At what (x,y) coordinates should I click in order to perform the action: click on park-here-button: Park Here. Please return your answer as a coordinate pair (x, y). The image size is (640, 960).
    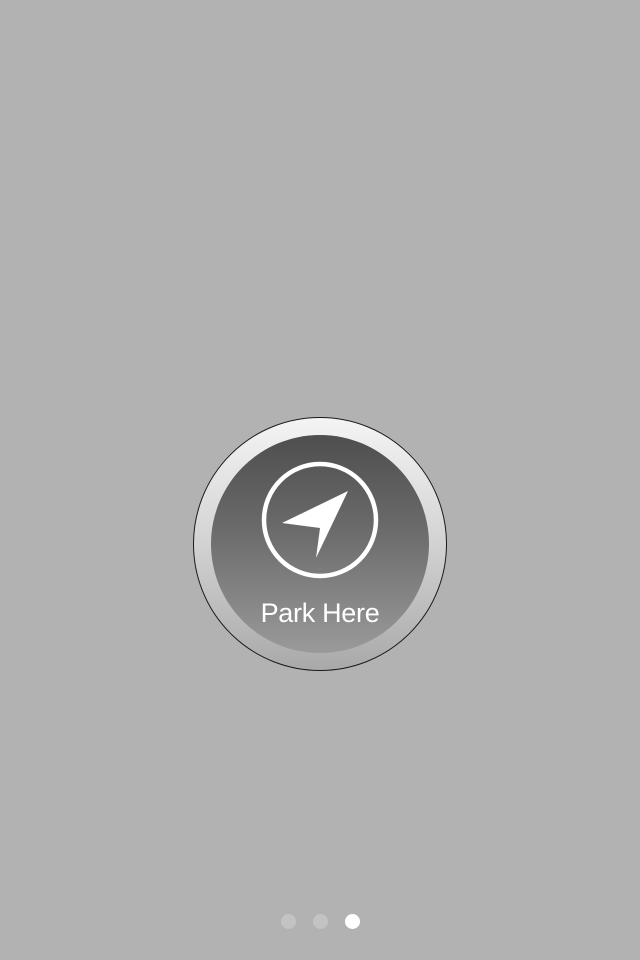
    Looking at the image, I should click on (320, 544).